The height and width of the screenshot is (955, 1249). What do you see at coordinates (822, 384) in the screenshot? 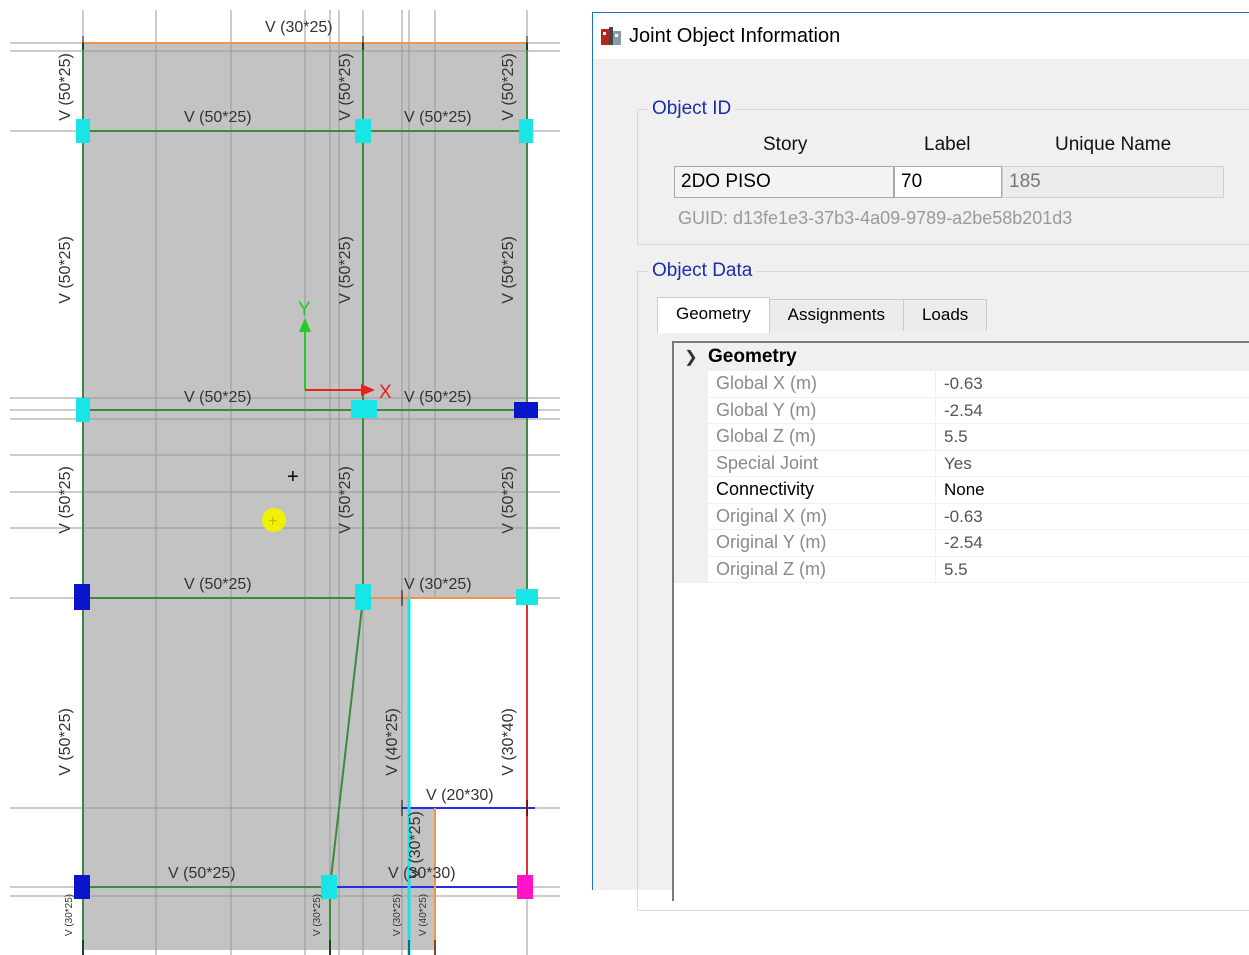
I see `property-name: Global X (m)` at bounding box center [822, 384].